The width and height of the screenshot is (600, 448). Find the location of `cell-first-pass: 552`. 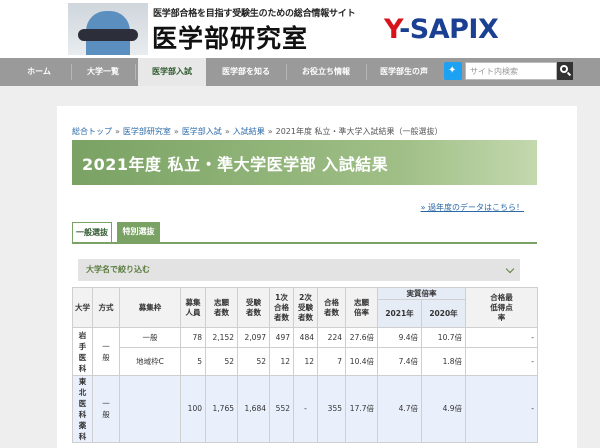

cell-first-pass: 552 is located at coordinates (281, 409).